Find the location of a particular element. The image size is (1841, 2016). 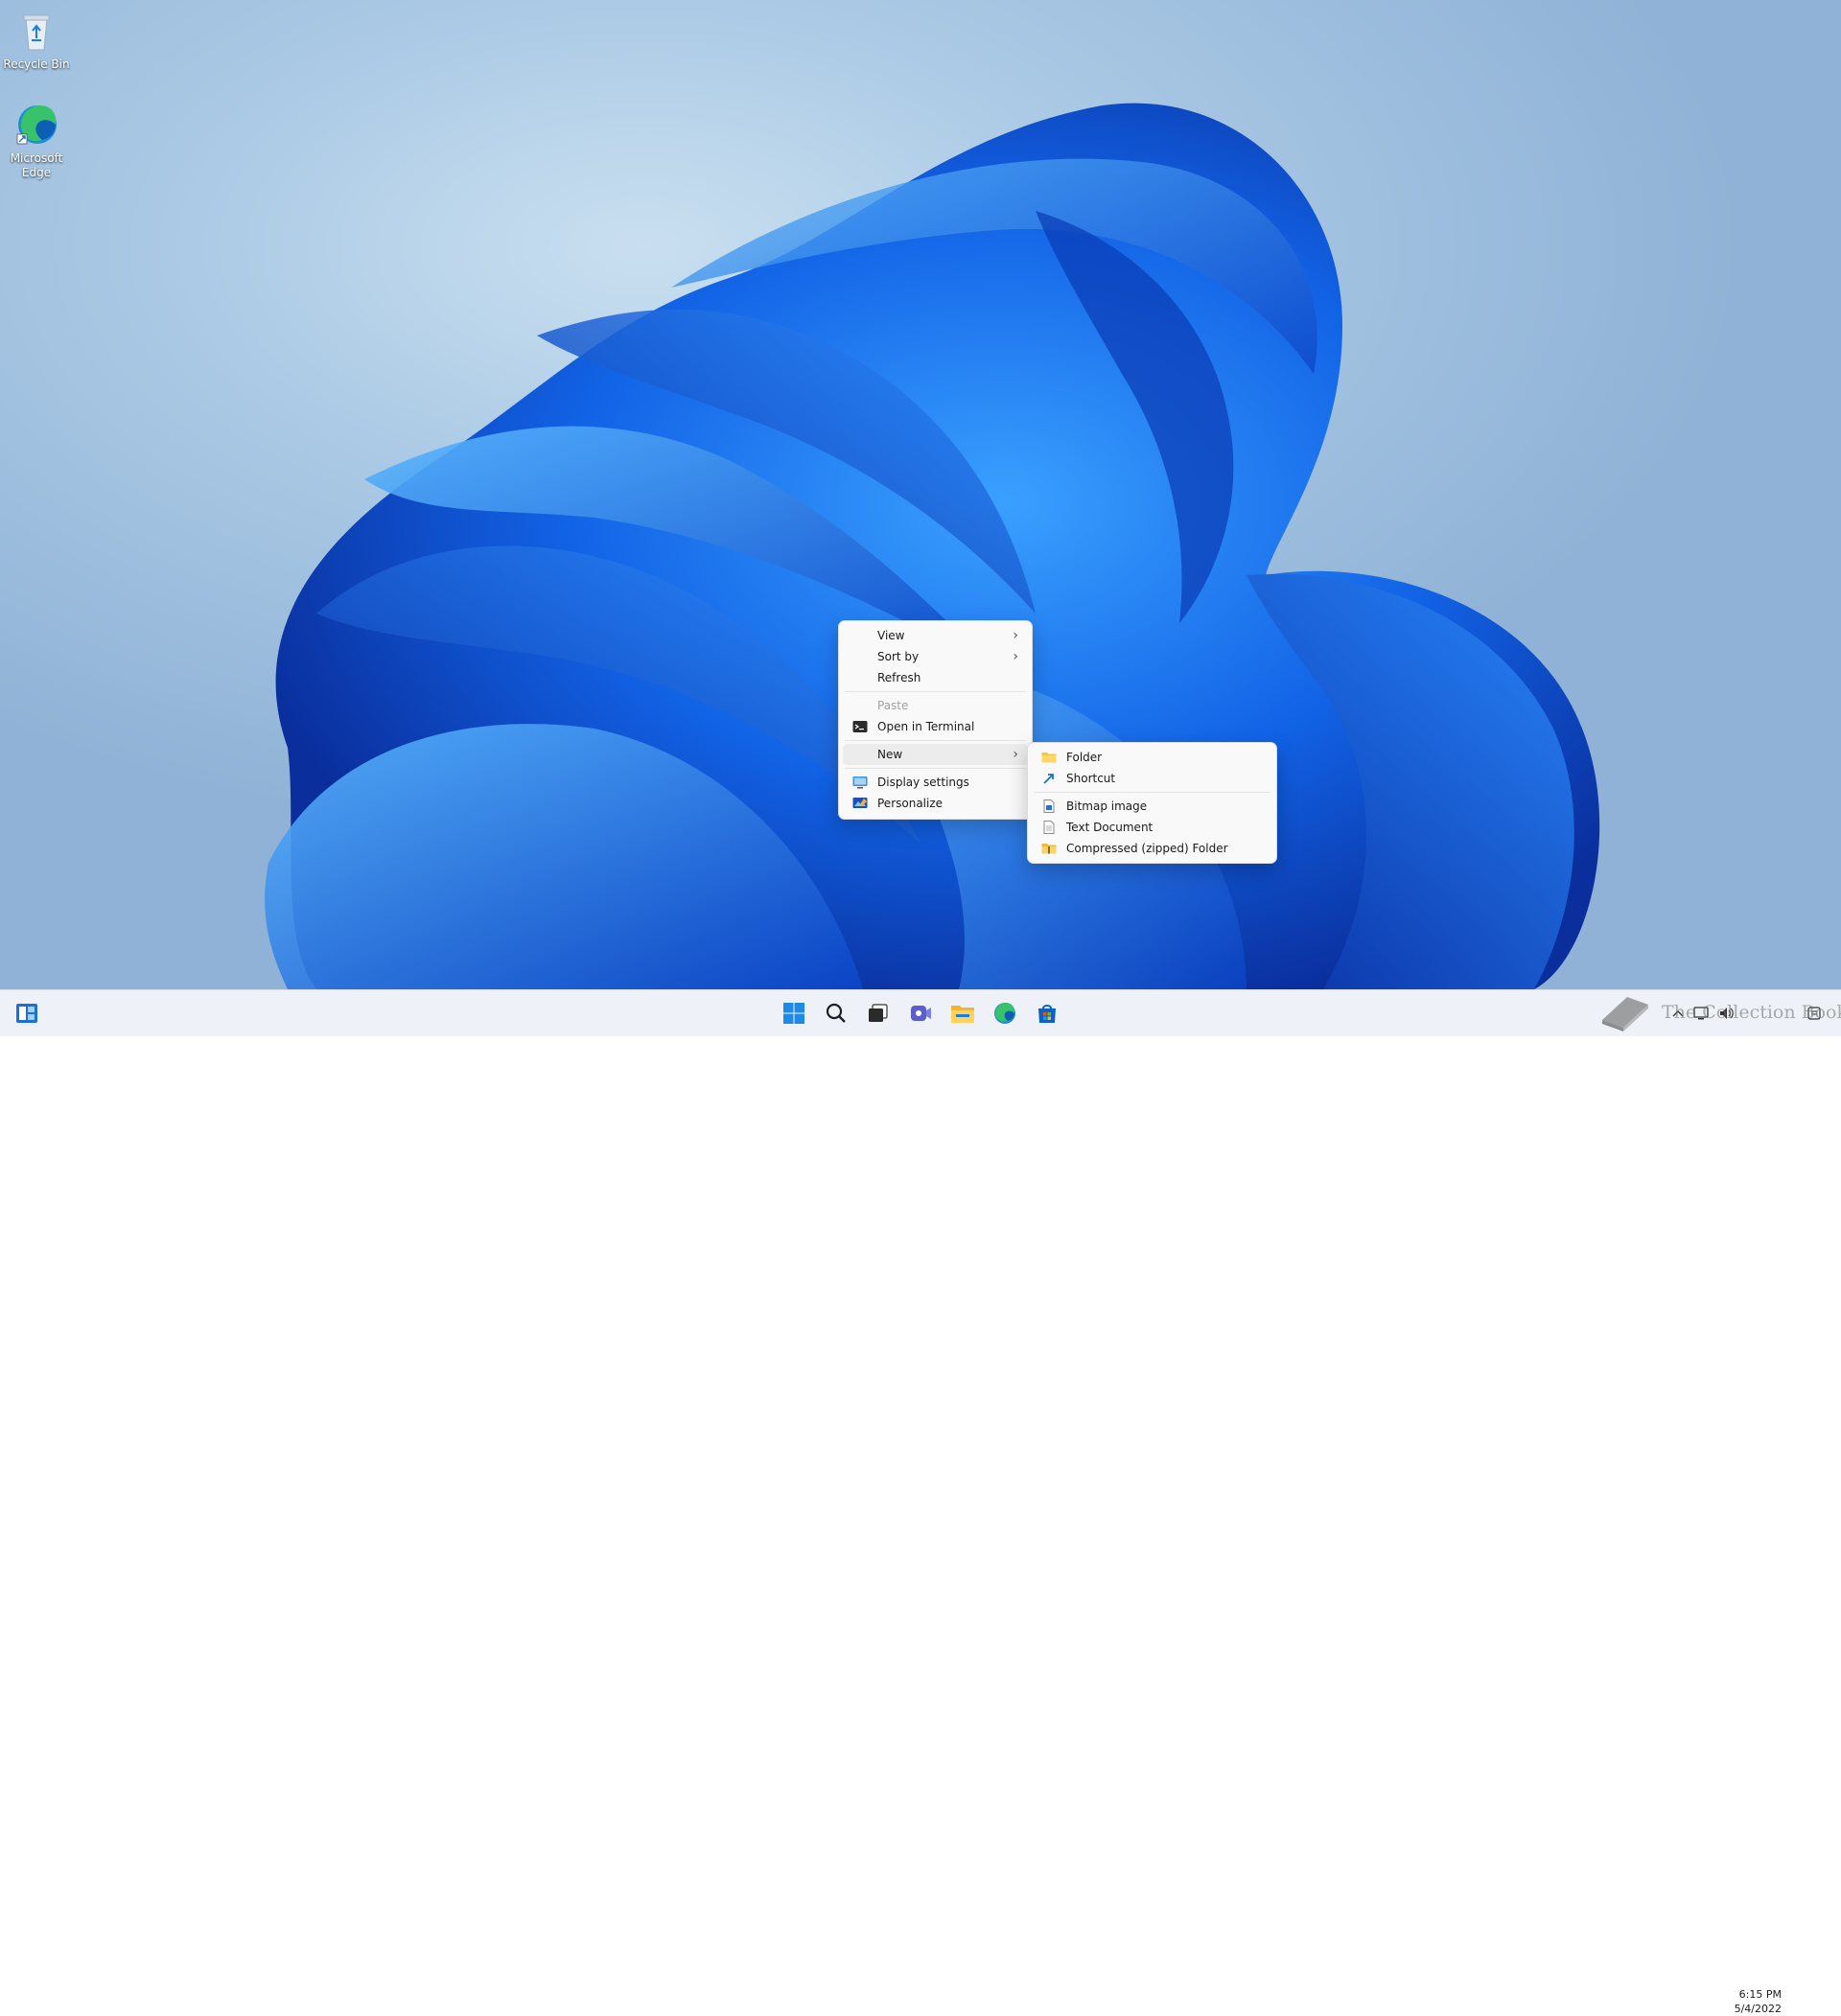

start-button is located at coordinates (794, 1013).